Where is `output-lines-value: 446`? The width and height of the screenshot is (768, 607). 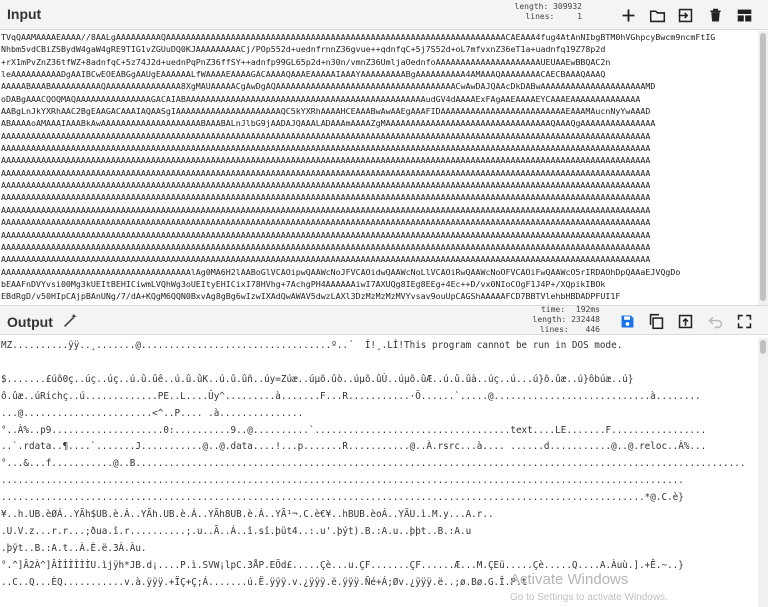
output-lines-value: 446 is located at coordinates (592, 329).